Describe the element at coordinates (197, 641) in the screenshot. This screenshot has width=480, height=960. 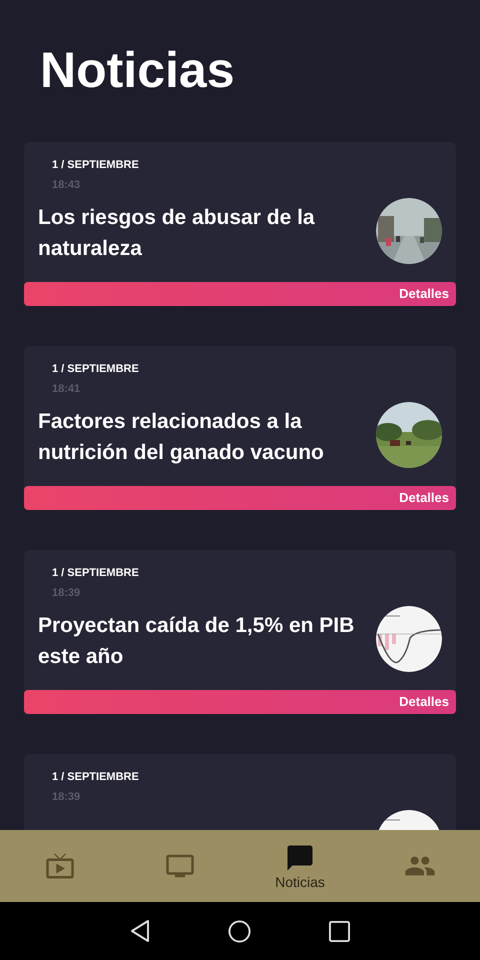
I see `news-title: Proyectan caída de 1,5% en PIB este año` at that location.